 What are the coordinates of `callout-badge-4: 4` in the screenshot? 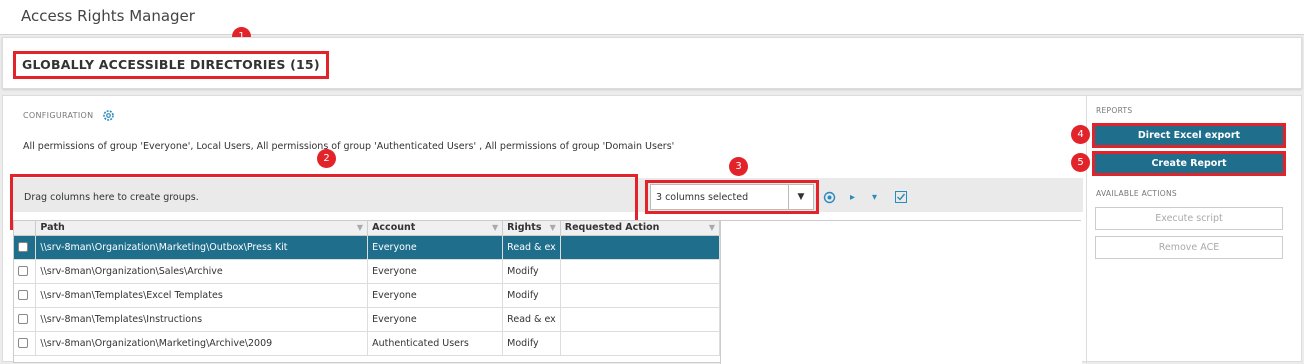 It's located at (1080, 134).